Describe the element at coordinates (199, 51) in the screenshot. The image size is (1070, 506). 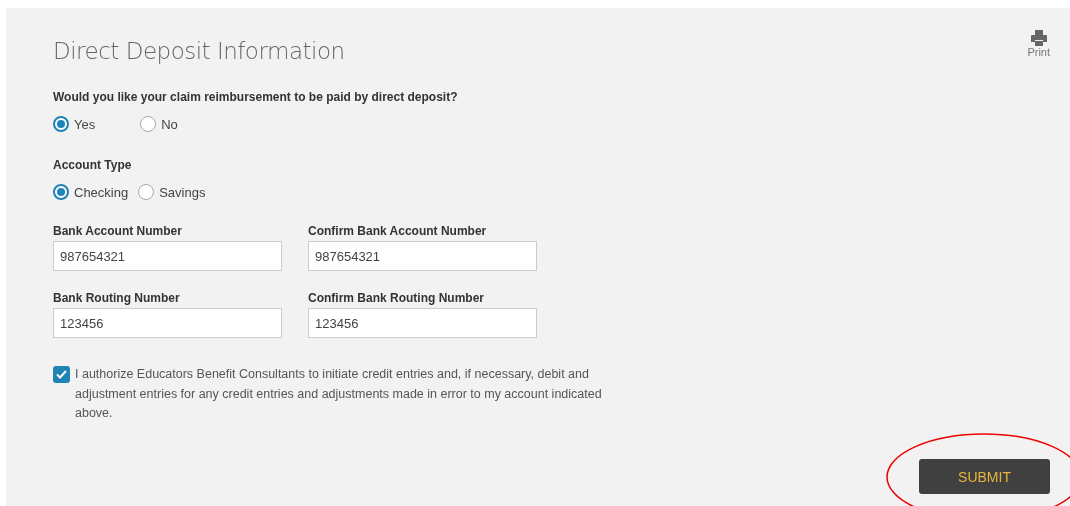
I see `page-title: Direct Deposit Information` at that location.